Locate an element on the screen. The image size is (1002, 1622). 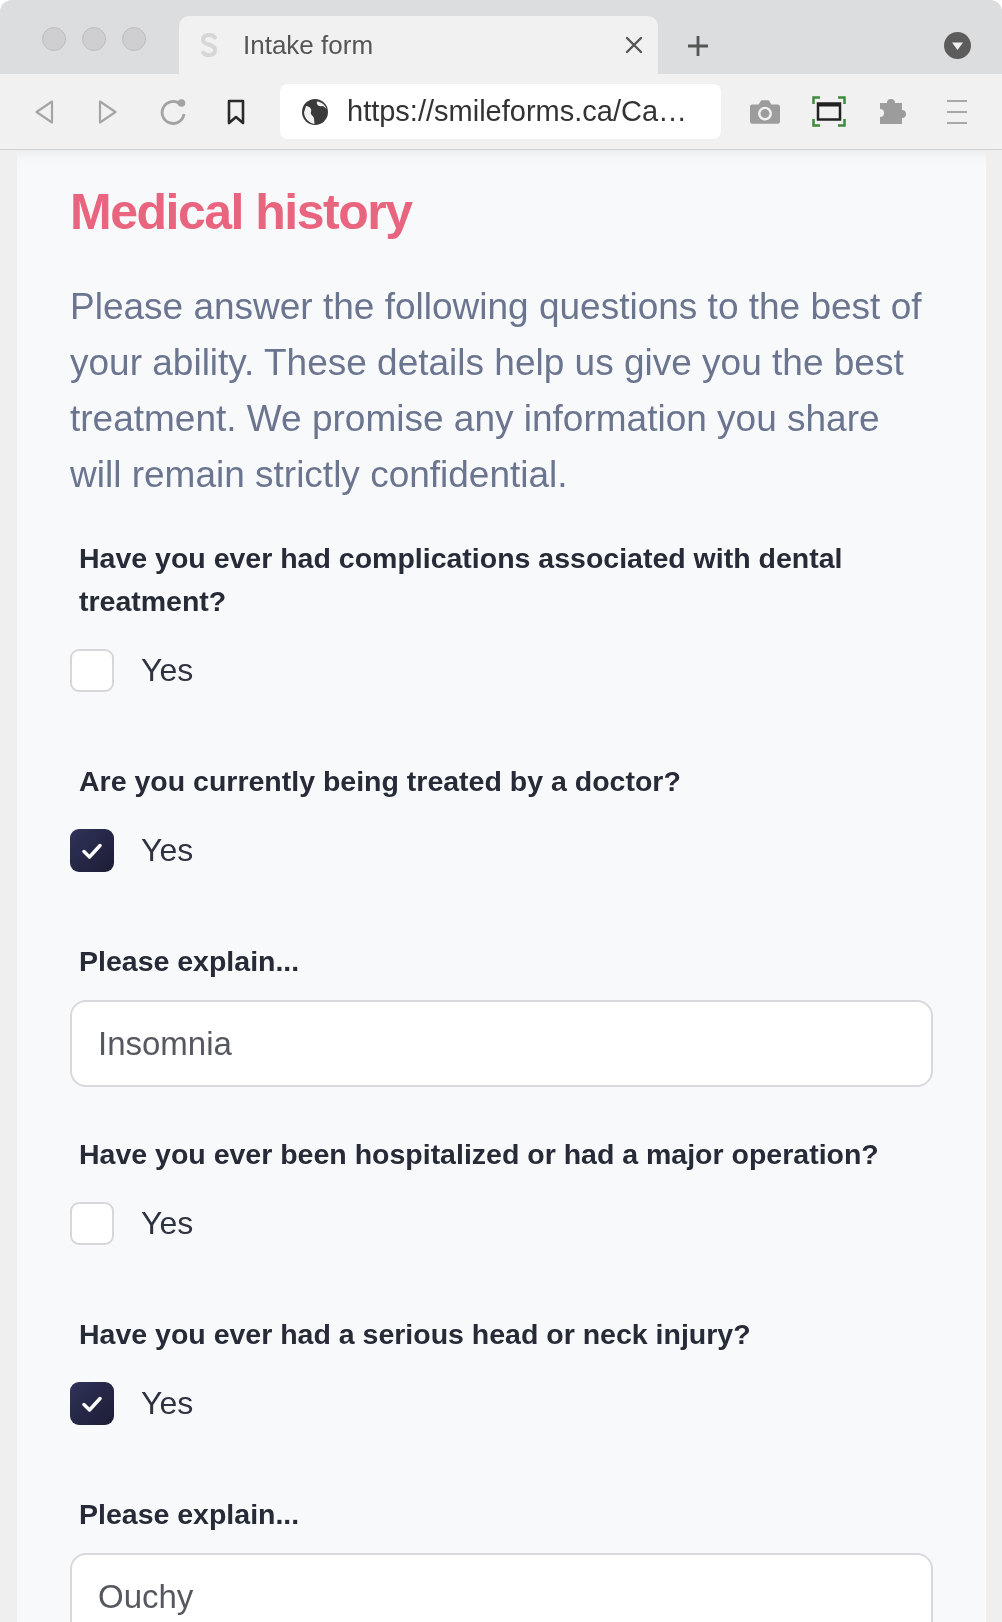
back-icon is located at coordinates (44, 111).